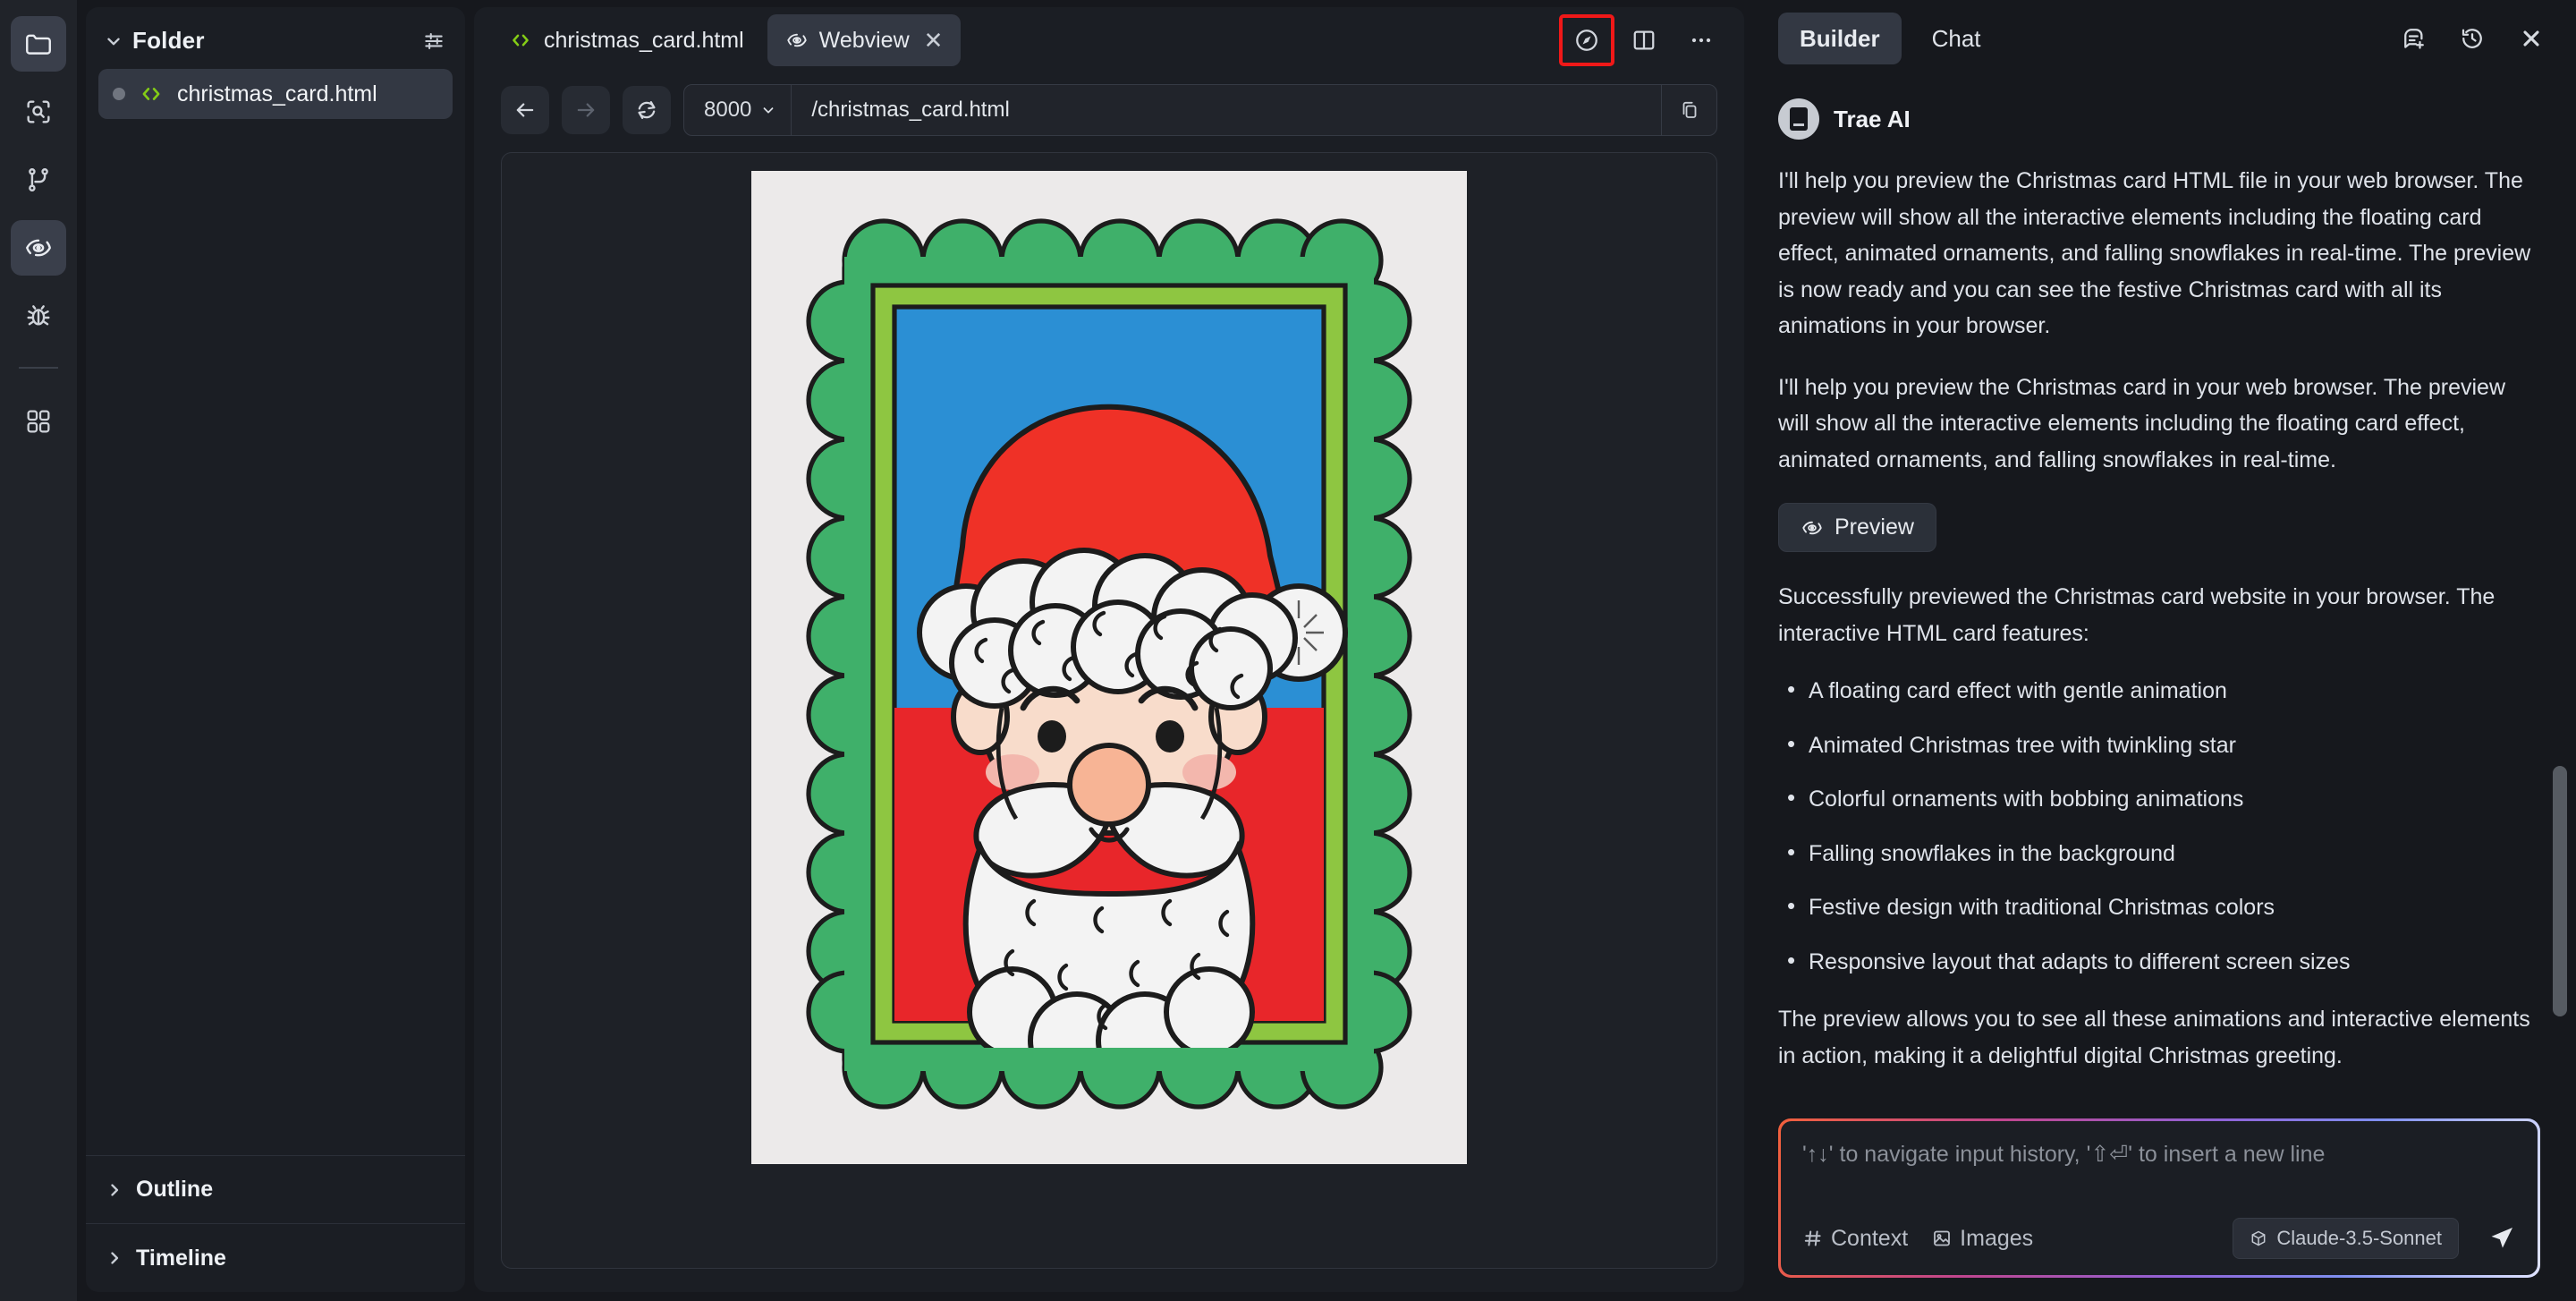 This screenshot has width=2576, height=1301. What do you see at coordinates (525, 110) in the screenshot?
I see `back-button` at bounding box center [525, 110].